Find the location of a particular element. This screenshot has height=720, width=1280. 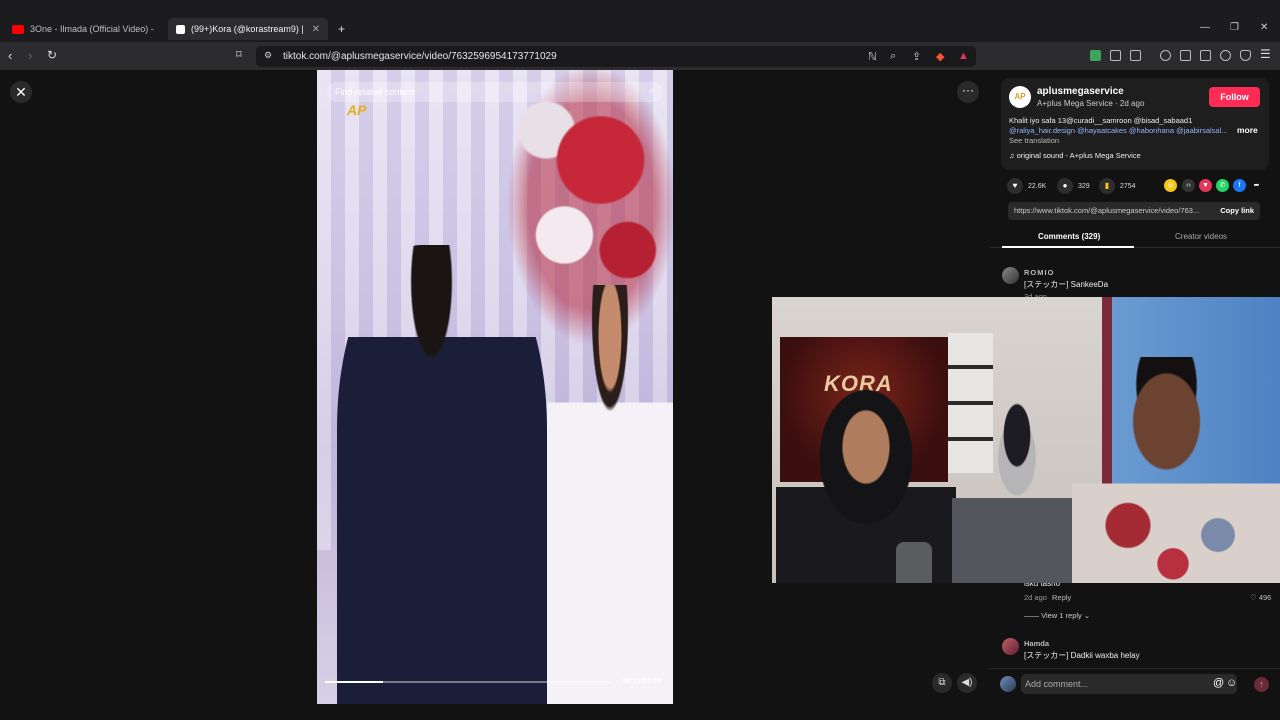

forward-icon: › is located at coordinates (30, 55).